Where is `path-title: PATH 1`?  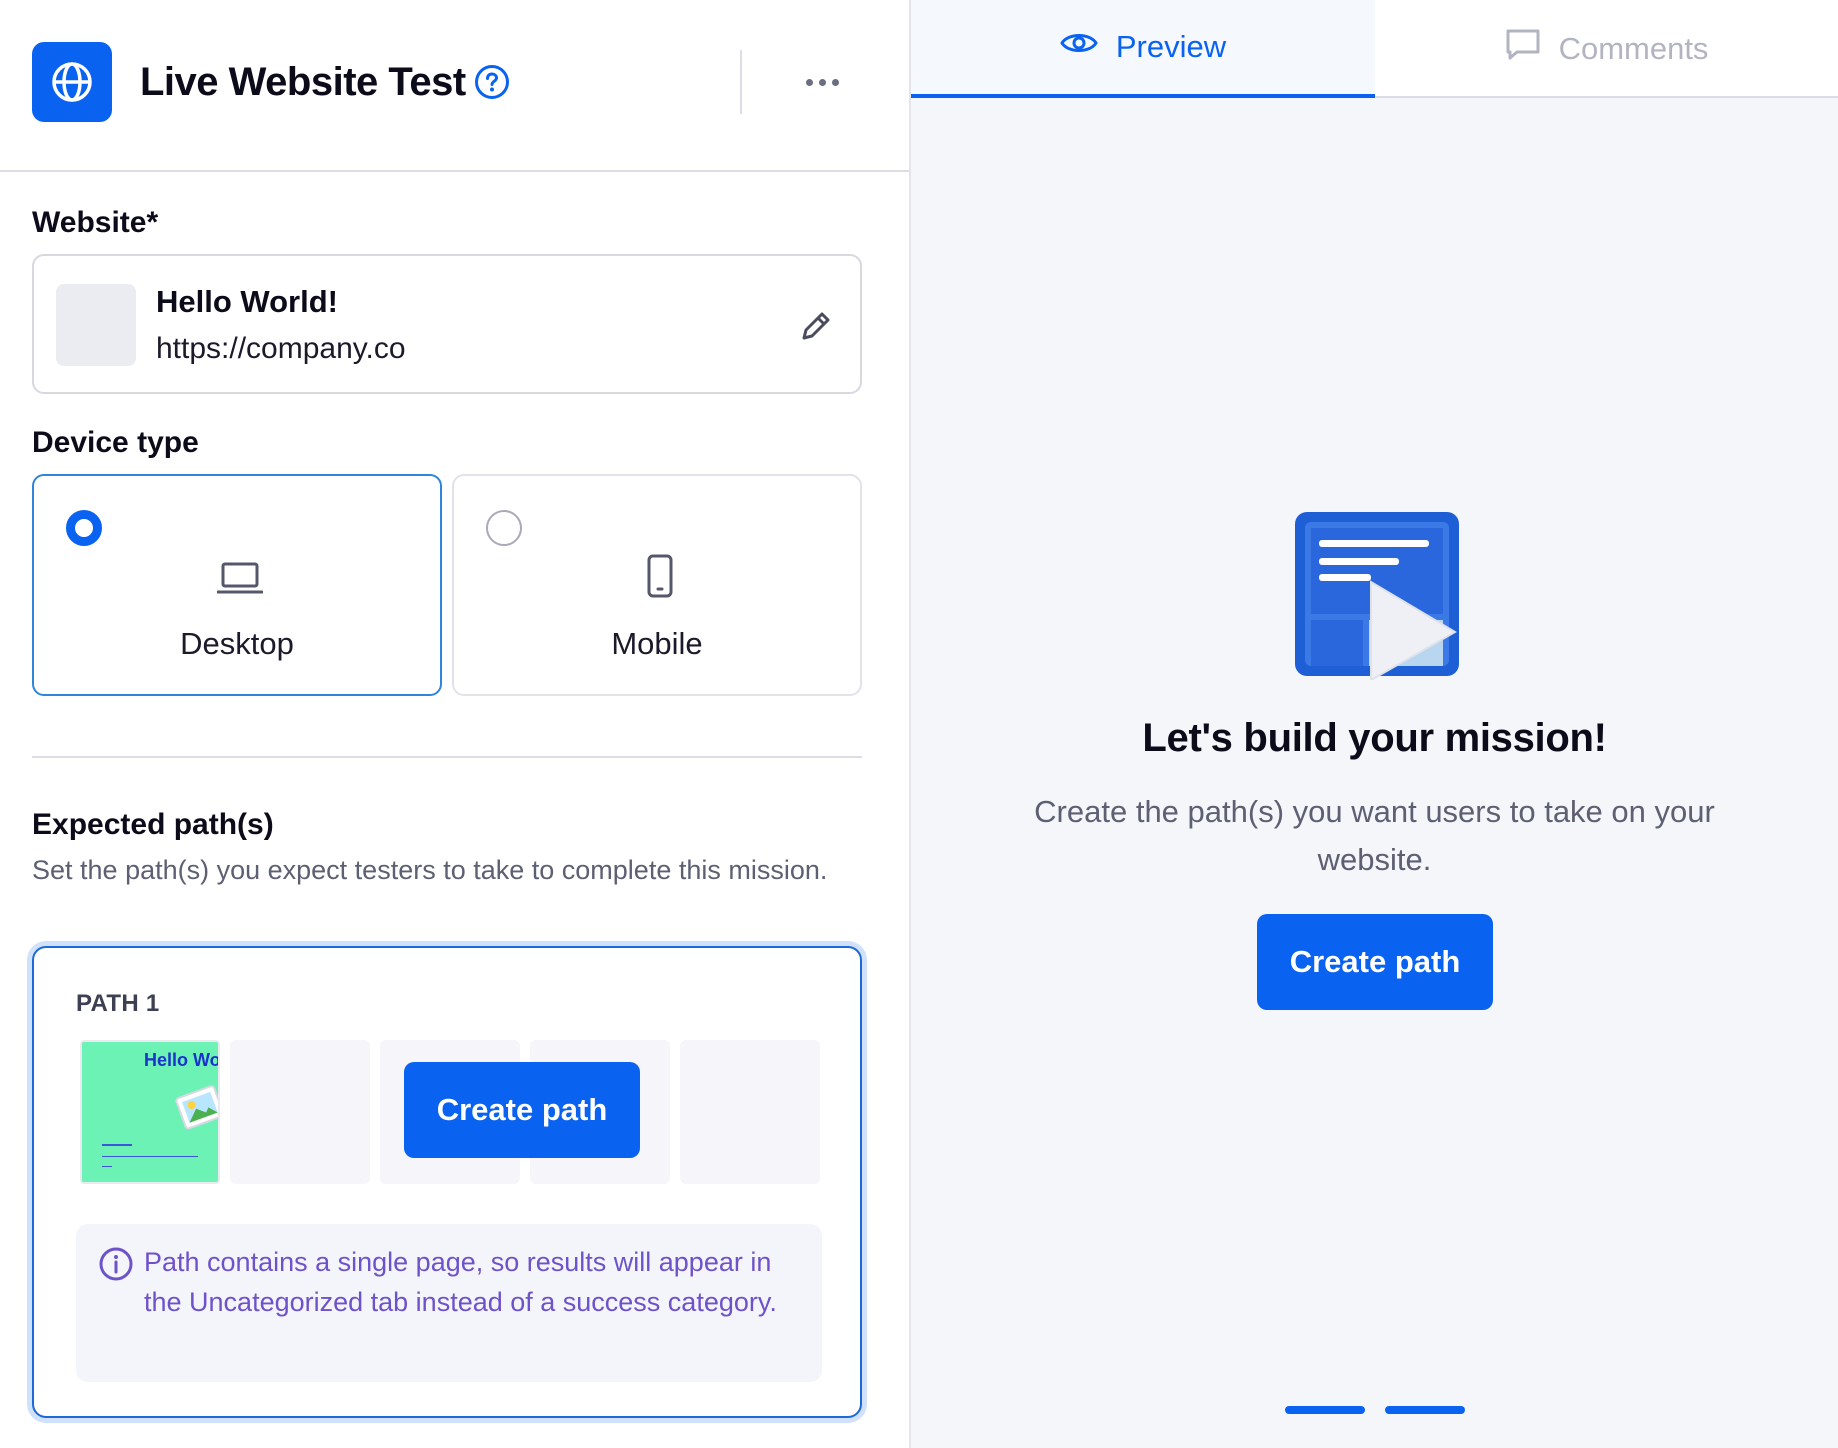 path-title: PATH 1 is located at coordinates (118, 1003).